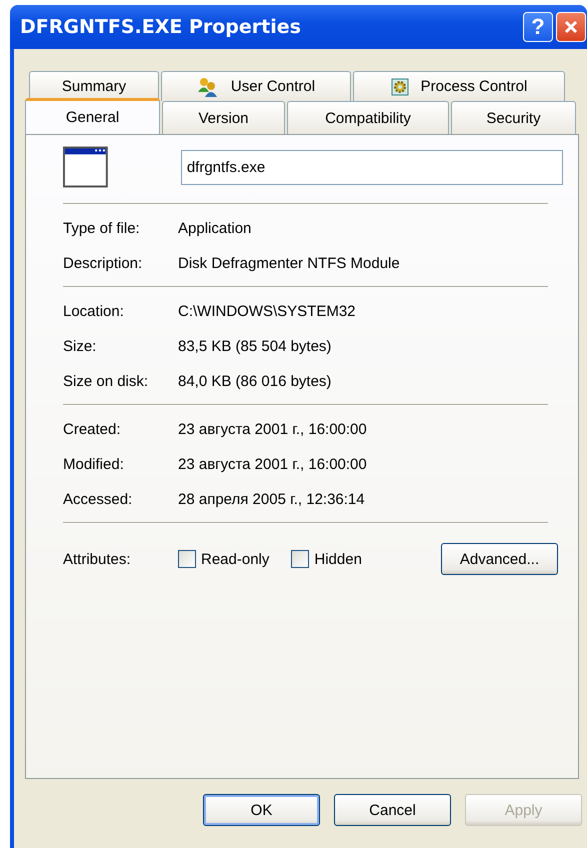 Image resolution: width=587 pixels, height=848 pixels. I want to click on property-label: Modified:, so click(94, 464).